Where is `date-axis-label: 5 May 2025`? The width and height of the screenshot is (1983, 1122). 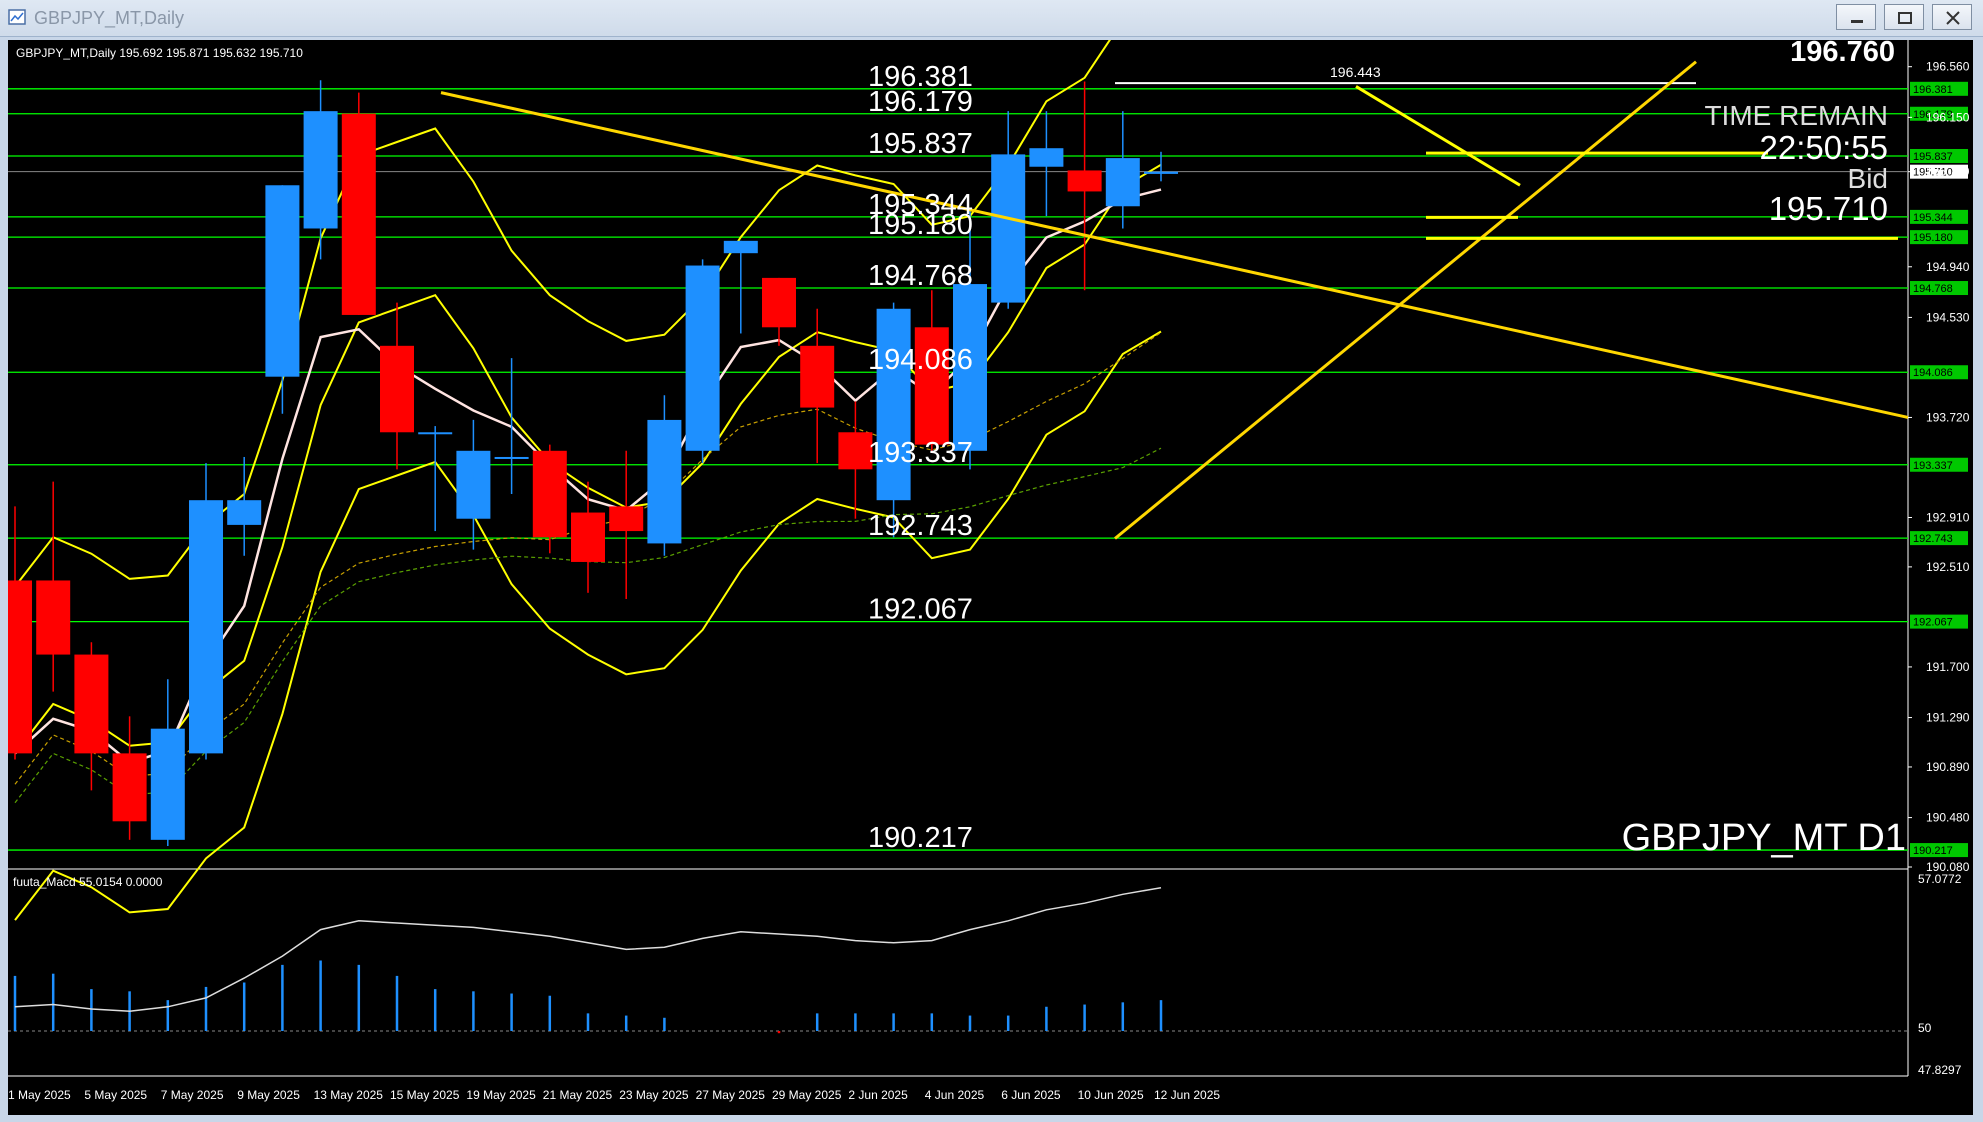 date-axis-label: 5 May 2025 is located at coordinates (115, 1095).